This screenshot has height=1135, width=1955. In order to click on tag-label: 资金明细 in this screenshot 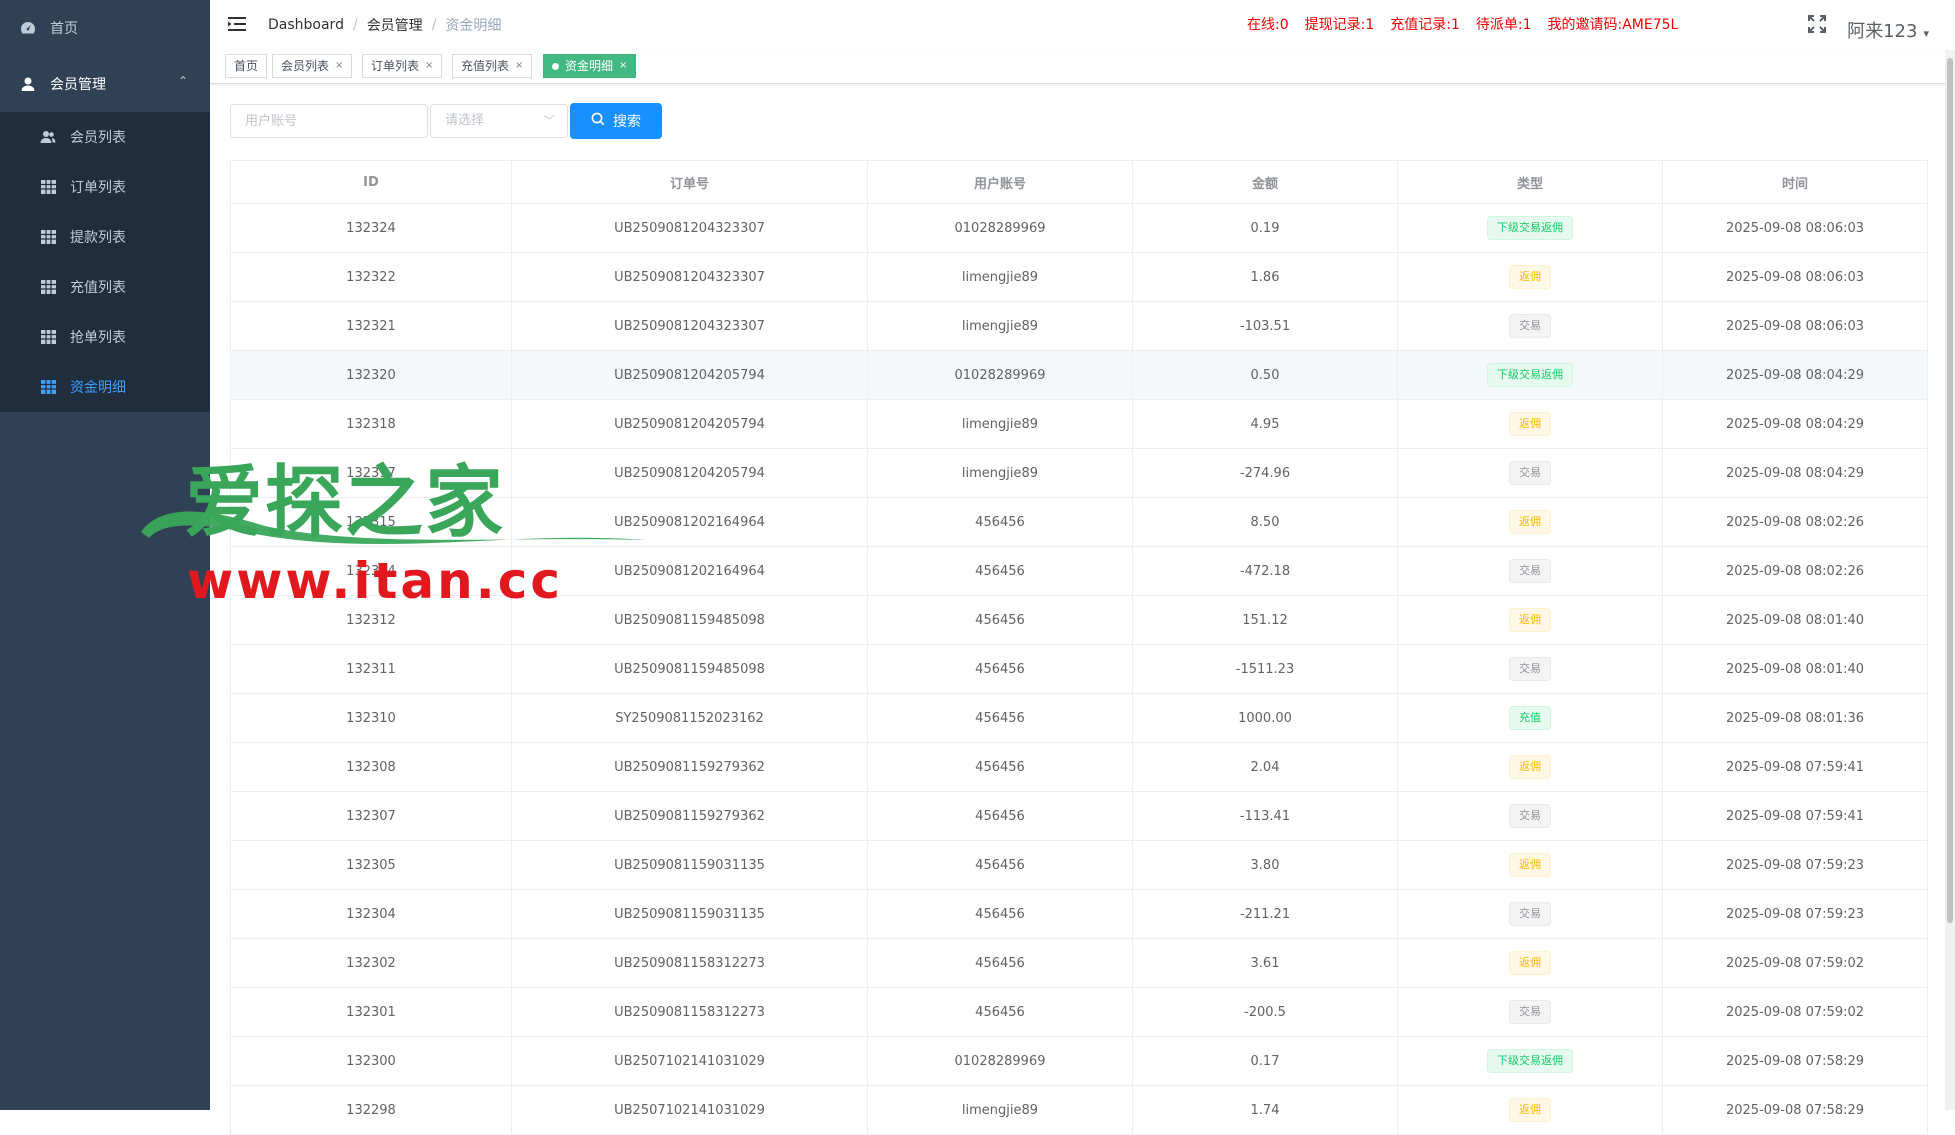, I will do `click(589, 66)`.